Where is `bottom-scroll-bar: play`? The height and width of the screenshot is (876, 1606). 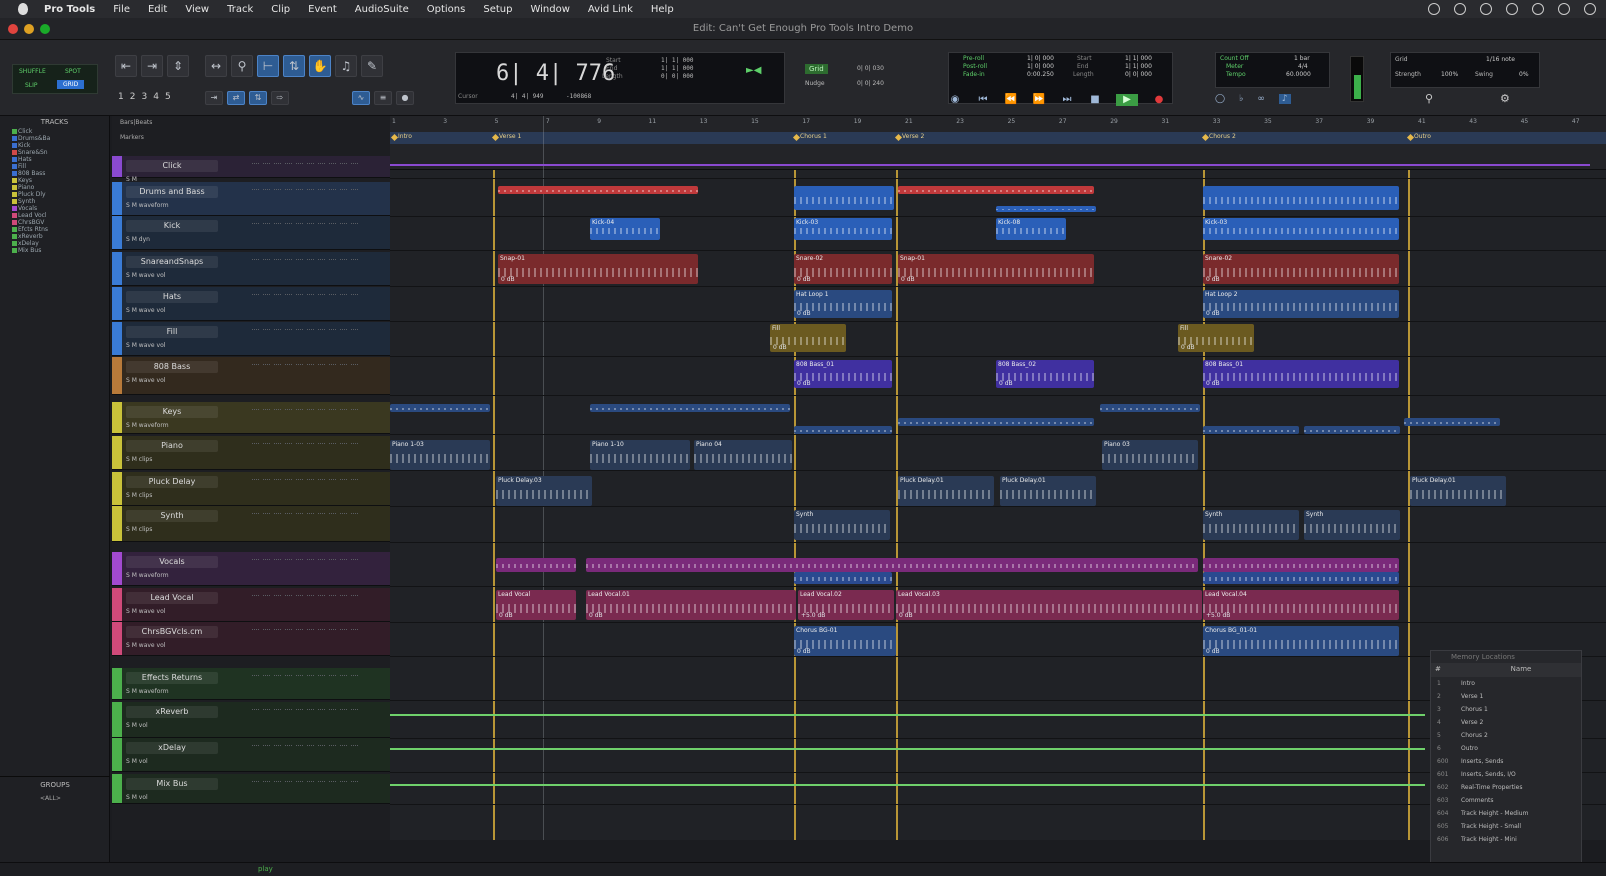
bottom-scroll-bar: play is located at coordinates (803, 869).